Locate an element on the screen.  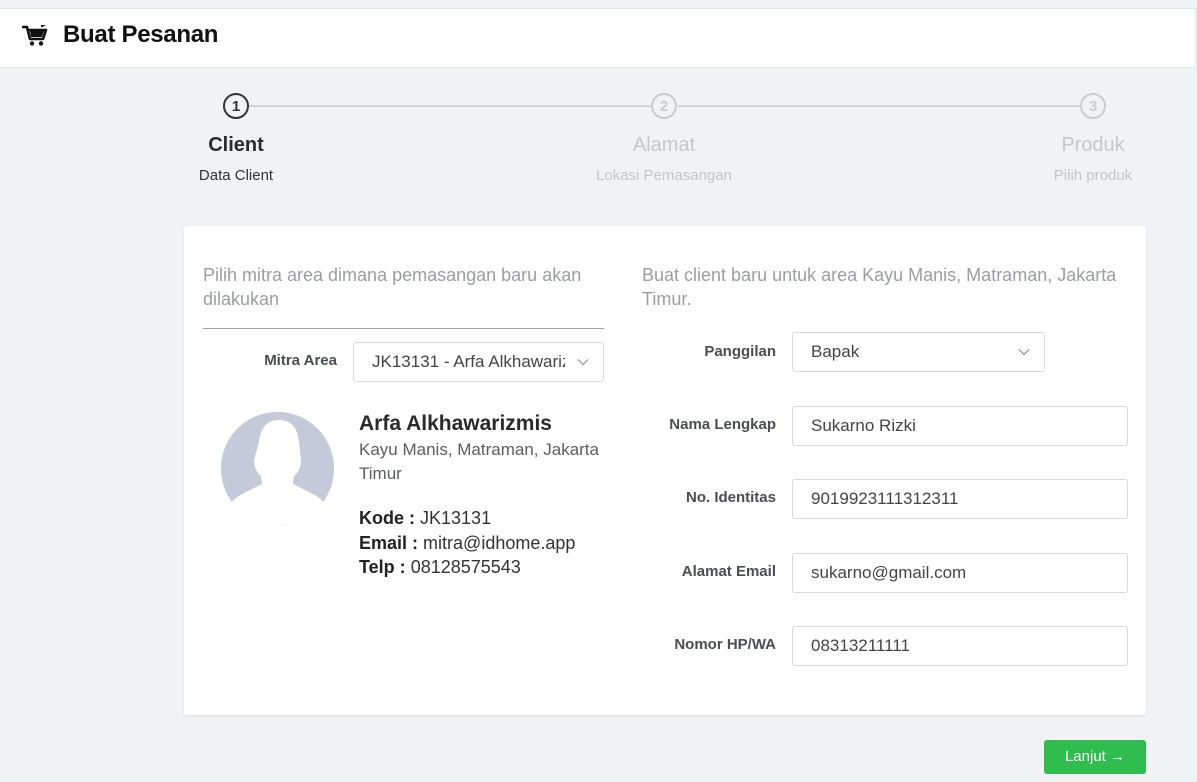
mitra-avatar is located at coordinates (277, 468).